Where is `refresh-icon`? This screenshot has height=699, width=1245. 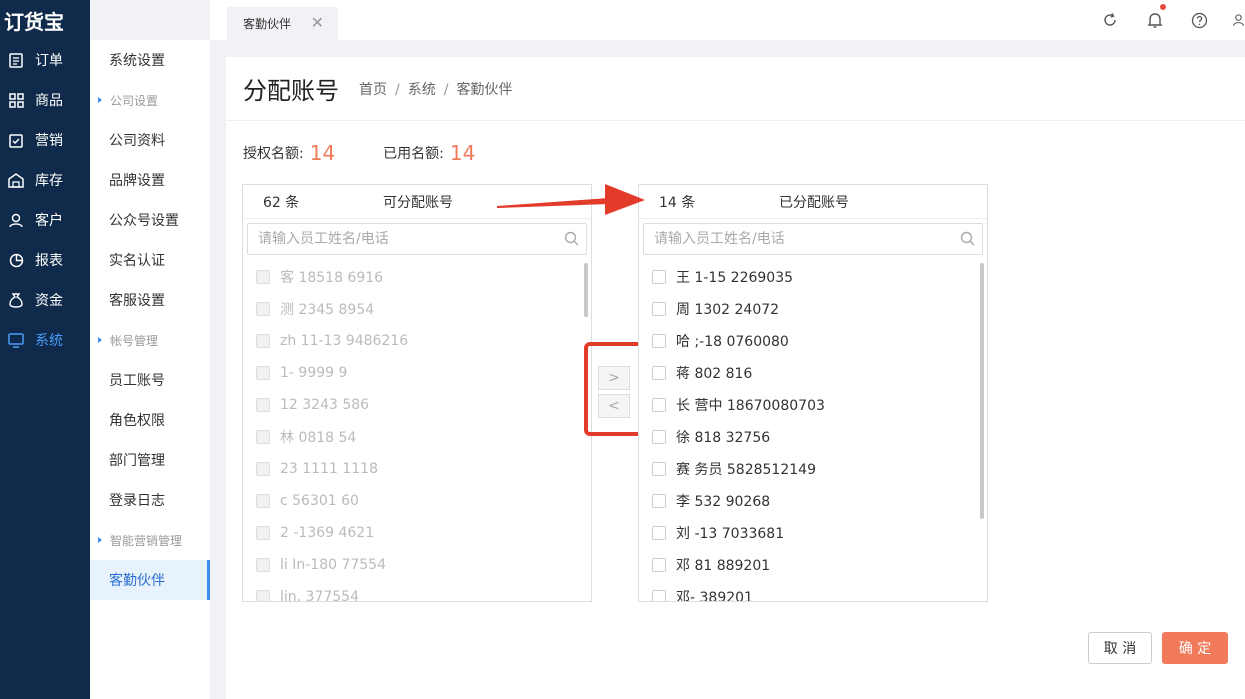 refresh-icon is located at coordinates (1110, 20).